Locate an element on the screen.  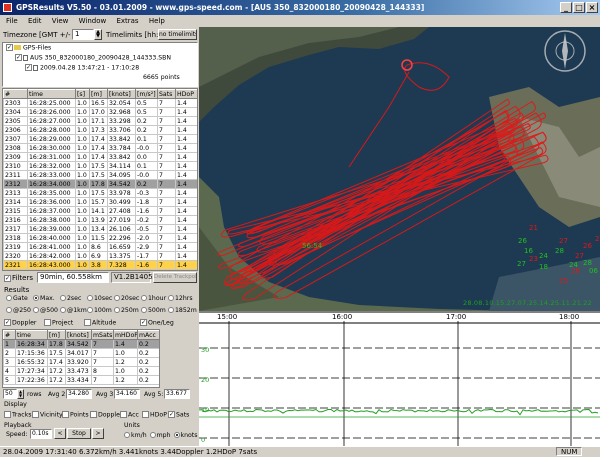
display-option: HDoP is located at coordinates (155, 415).